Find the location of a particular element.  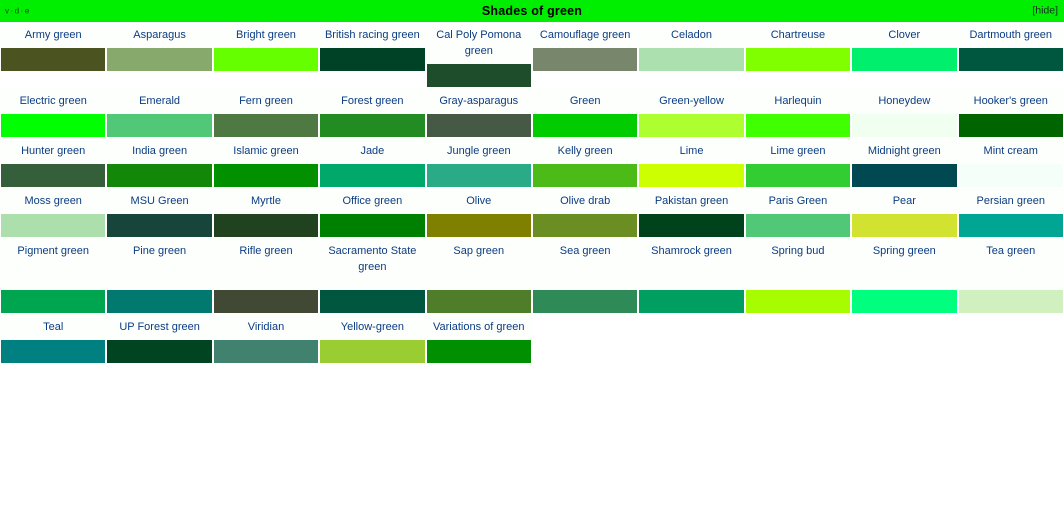

swatch-label-link: Sea green is located at coordinates (585, 264).